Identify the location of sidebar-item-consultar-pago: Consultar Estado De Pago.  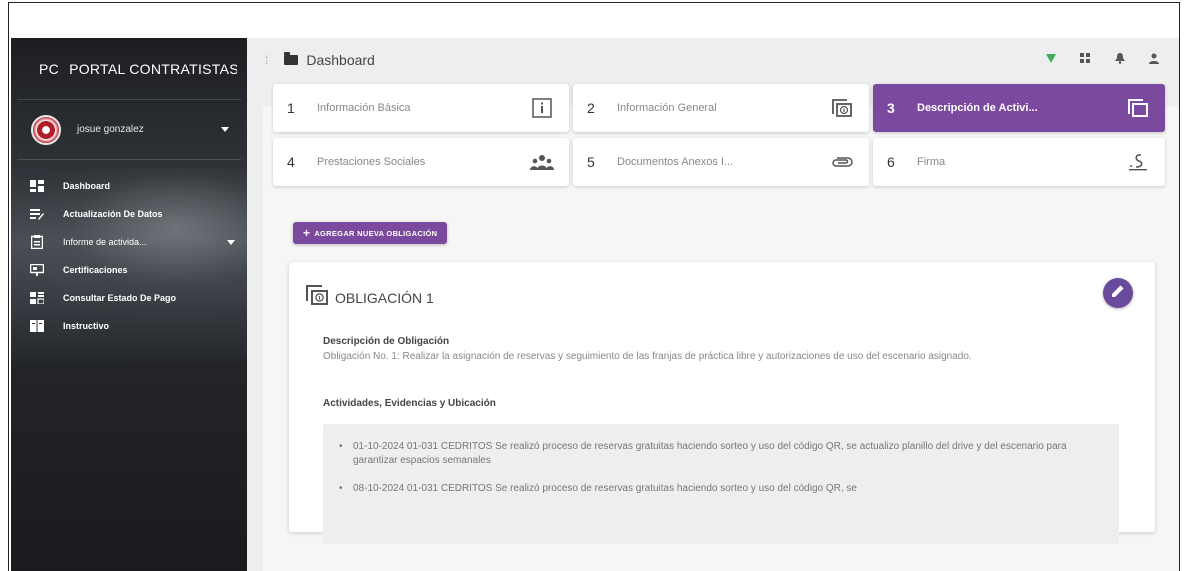
(129, 298).